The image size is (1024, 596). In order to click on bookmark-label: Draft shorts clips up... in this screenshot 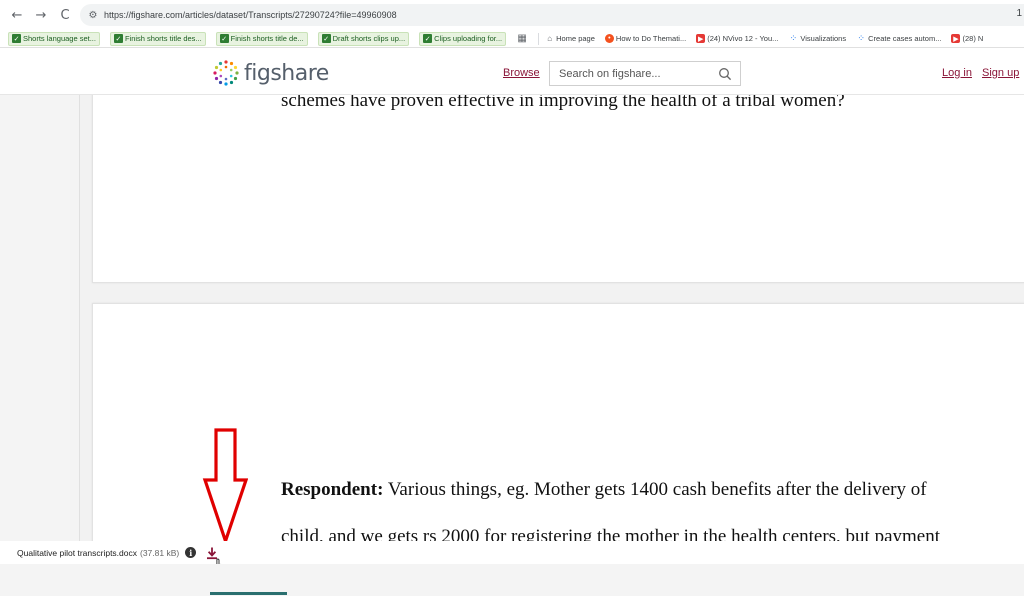, I will do `click(369, 38)`.